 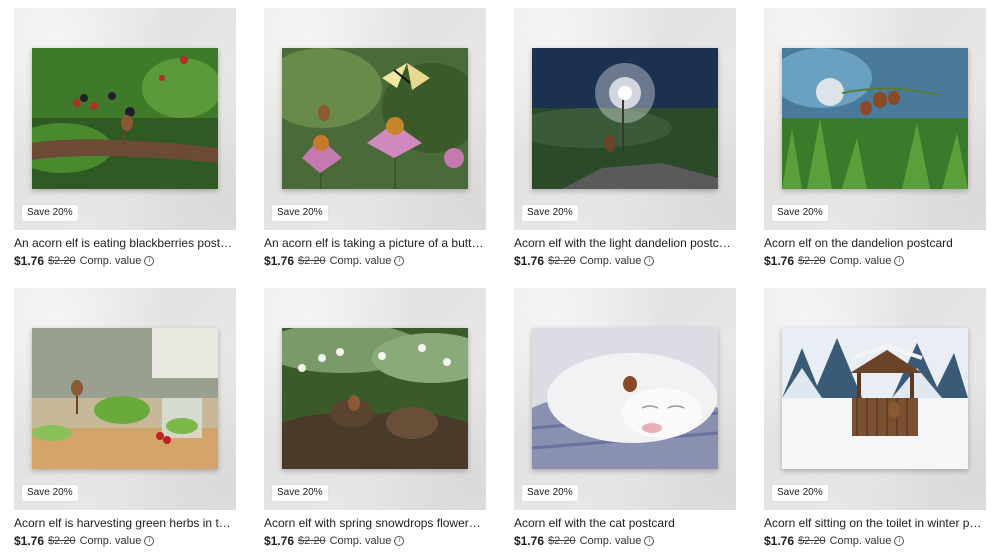 What do you see at coordinates (875, 243) in the screenshot?
I see `product-title: Acorn elf on the dandelion postcard` at bounding box center [875, 243].